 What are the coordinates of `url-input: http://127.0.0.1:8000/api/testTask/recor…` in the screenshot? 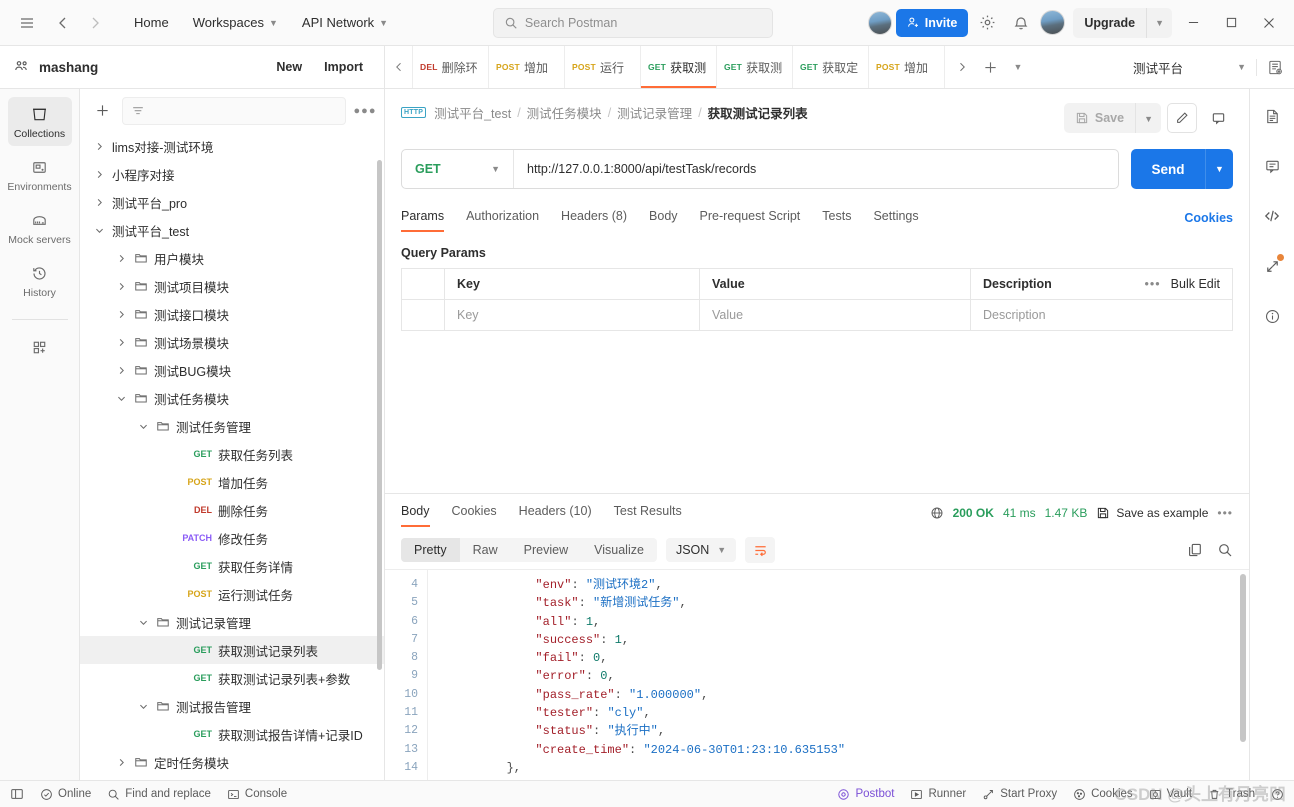 It's located at (816, 169).